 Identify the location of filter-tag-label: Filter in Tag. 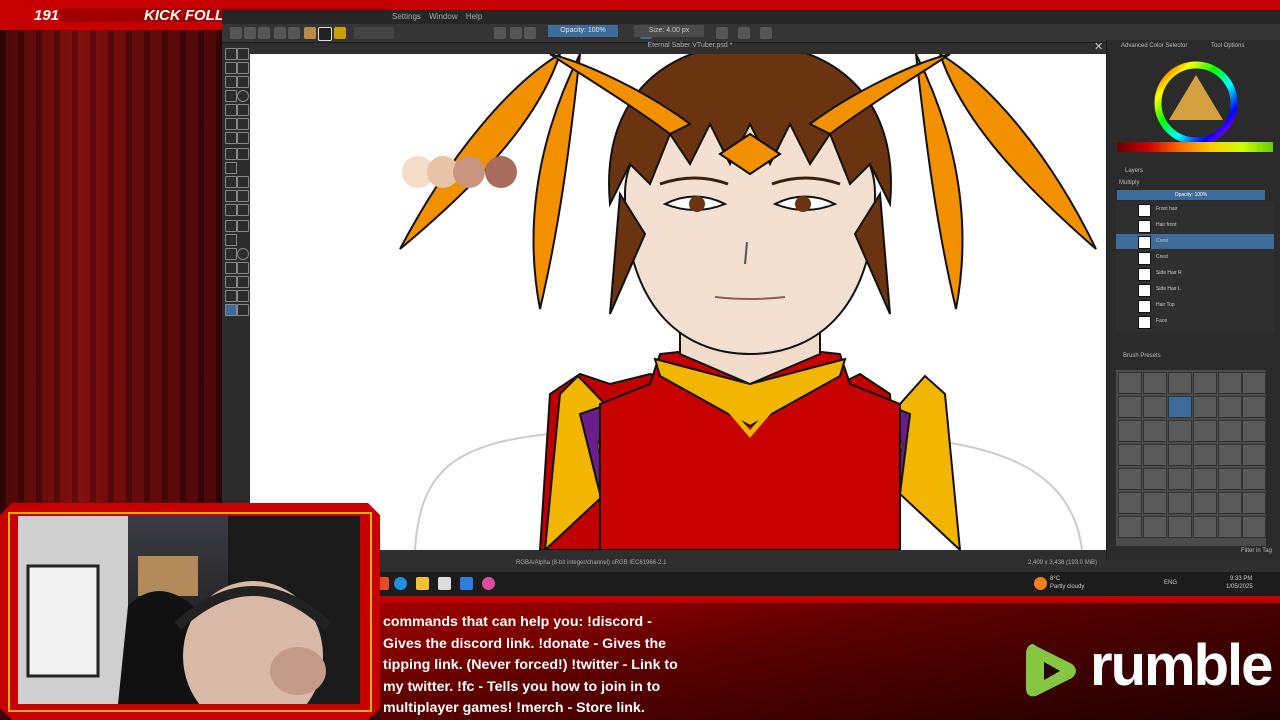
(1256, 551).